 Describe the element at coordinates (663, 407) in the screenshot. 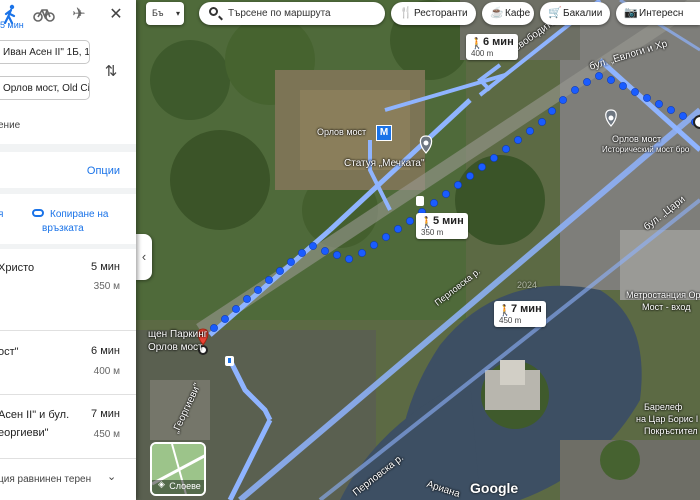

I see `map-label-barelef-1: Барелеф` at that location.